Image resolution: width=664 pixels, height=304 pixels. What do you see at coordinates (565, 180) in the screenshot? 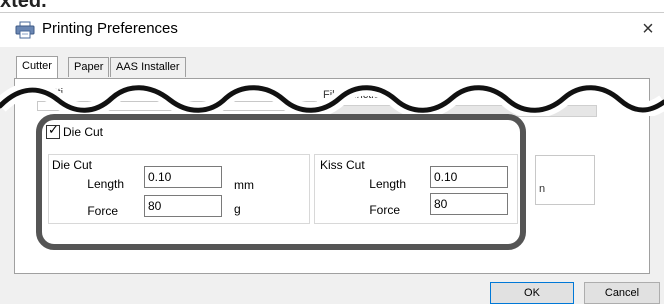
I see `background-group-box` at bounding box center [565, 180].